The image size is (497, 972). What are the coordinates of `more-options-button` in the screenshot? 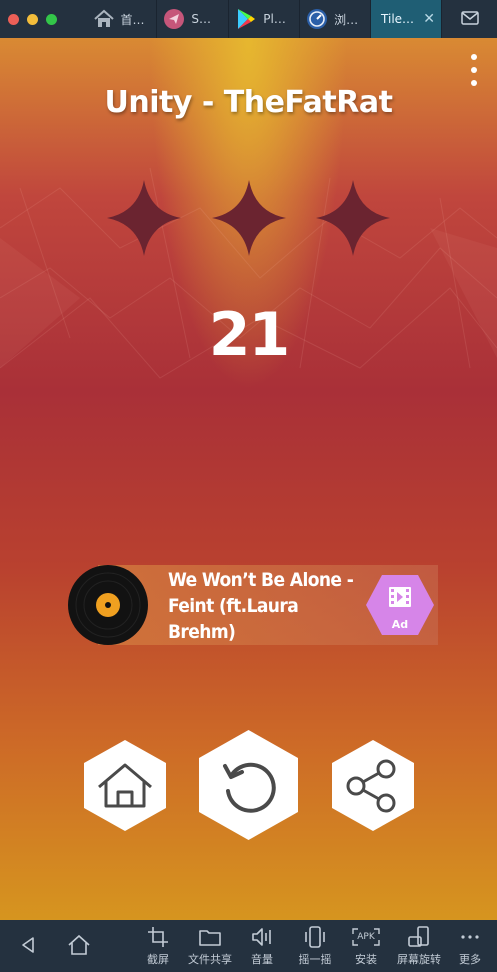 It's located at (474, 70).